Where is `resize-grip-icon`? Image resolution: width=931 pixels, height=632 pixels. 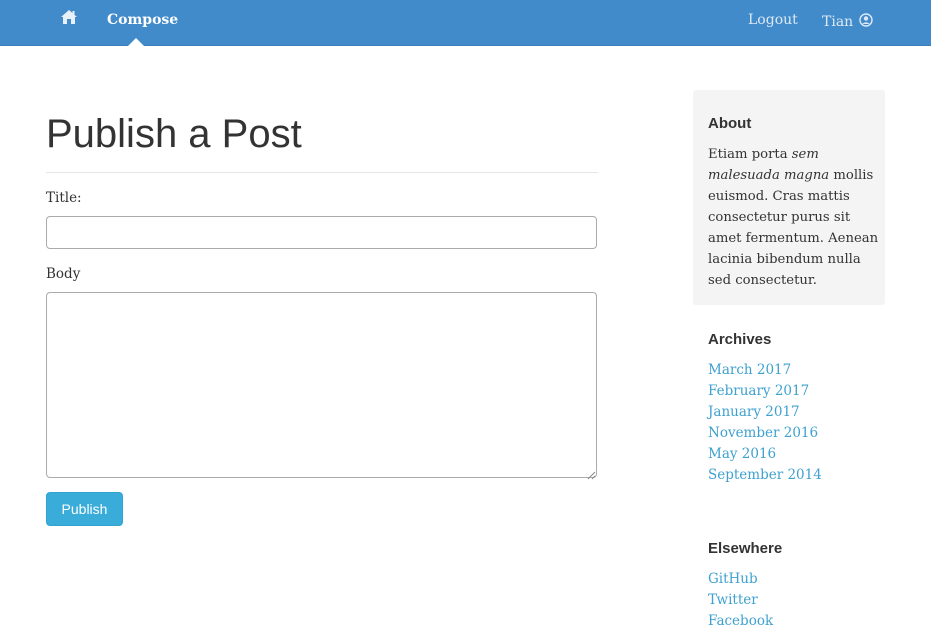
resize-grip-icon is located at coordinates (591, 472).